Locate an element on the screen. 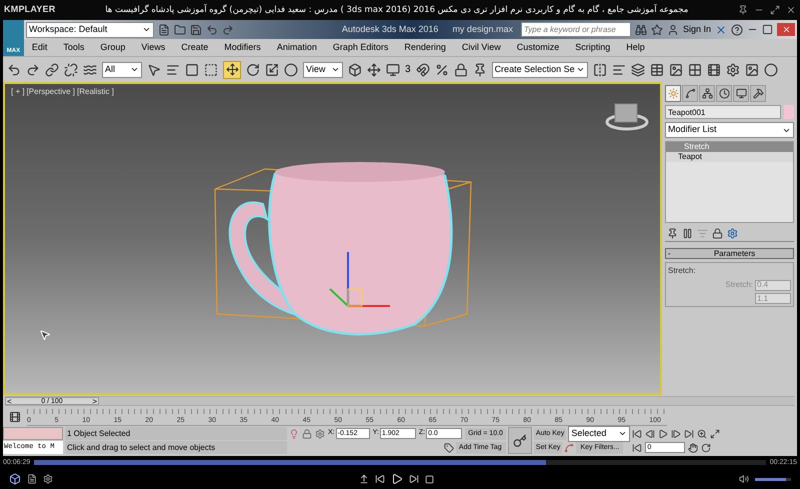  sign-in-link: Sign In is located at coordinates (696, 29).